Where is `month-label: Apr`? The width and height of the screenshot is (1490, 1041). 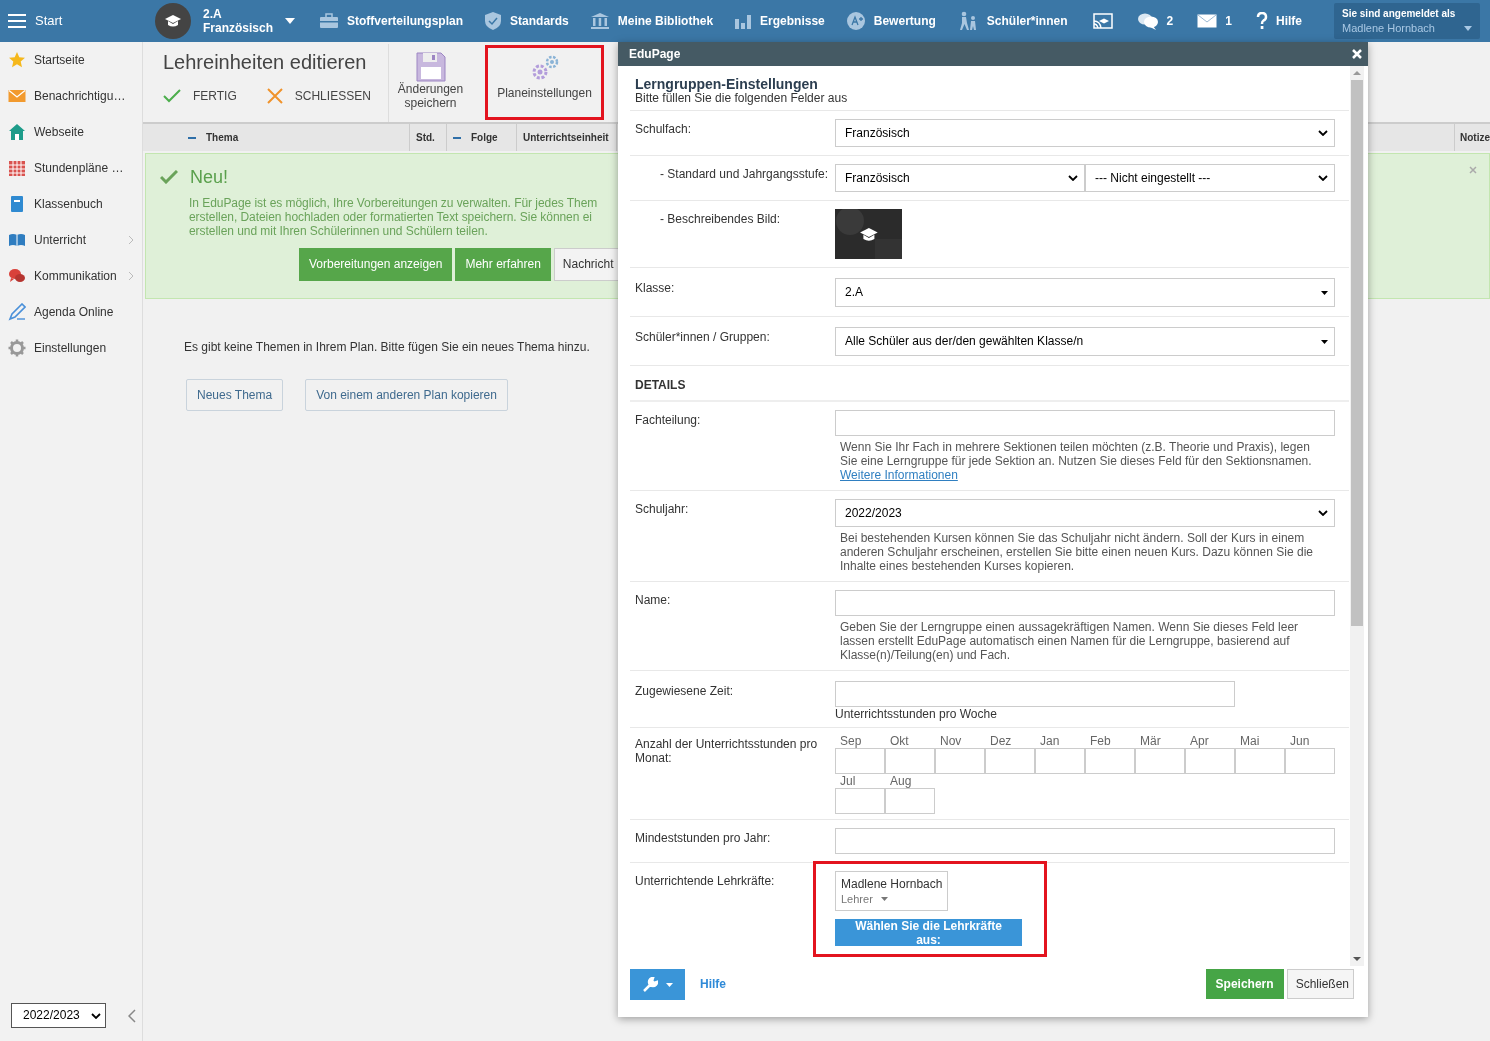
month-label: Apr is located at coordinates (1199, 740).